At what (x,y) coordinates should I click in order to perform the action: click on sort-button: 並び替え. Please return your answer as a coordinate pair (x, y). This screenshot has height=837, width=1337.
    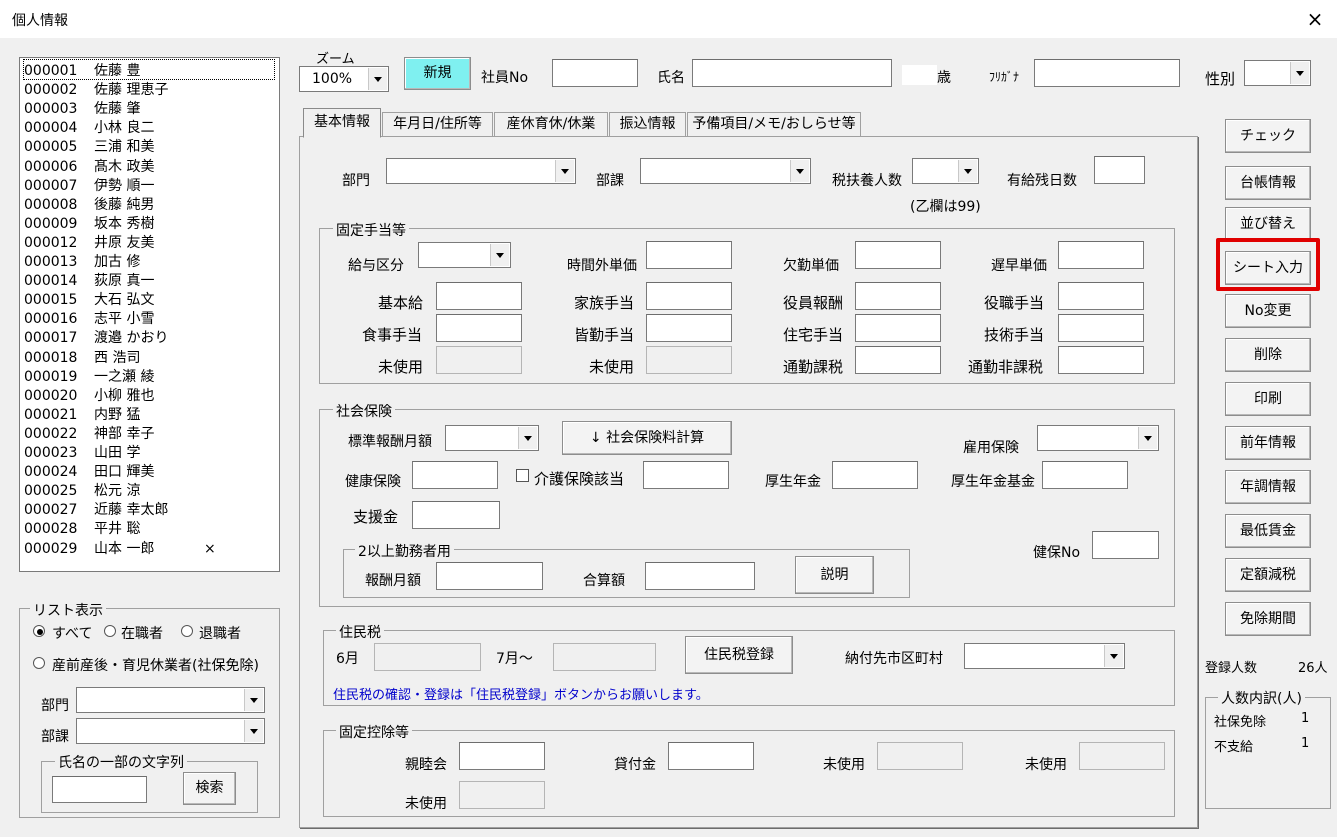
    Looking at the image, I should click on (1268, 224).